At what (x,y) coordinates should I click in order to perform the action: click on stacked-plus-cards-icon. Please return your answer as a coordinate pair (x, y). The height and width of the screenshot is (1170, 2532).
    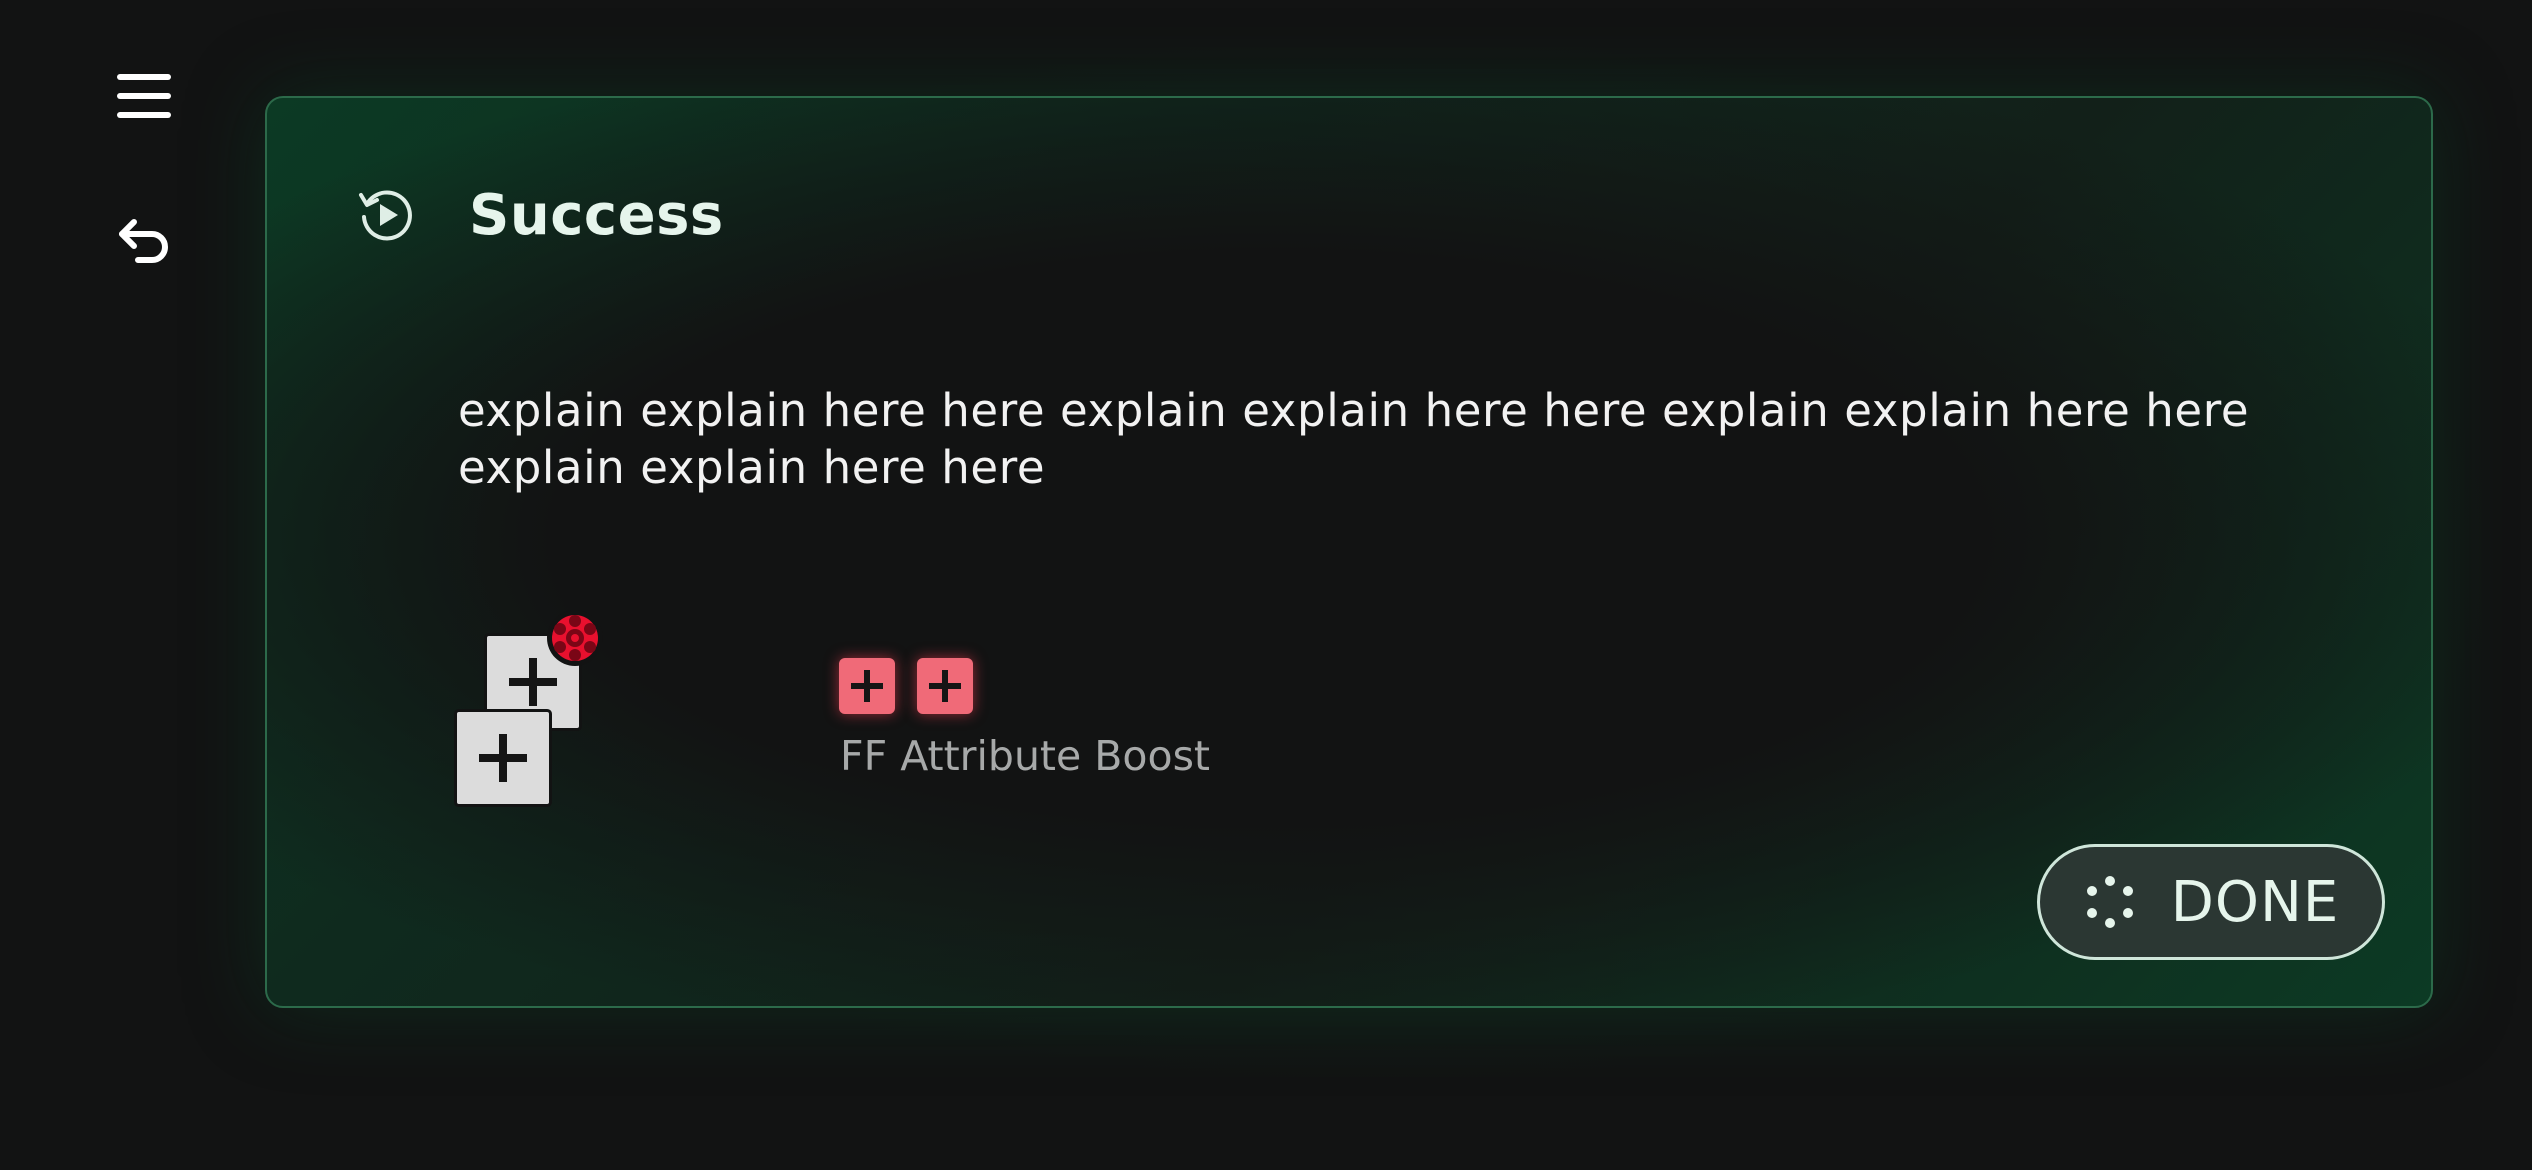
    Looking at the image, I should click on (537, 660).